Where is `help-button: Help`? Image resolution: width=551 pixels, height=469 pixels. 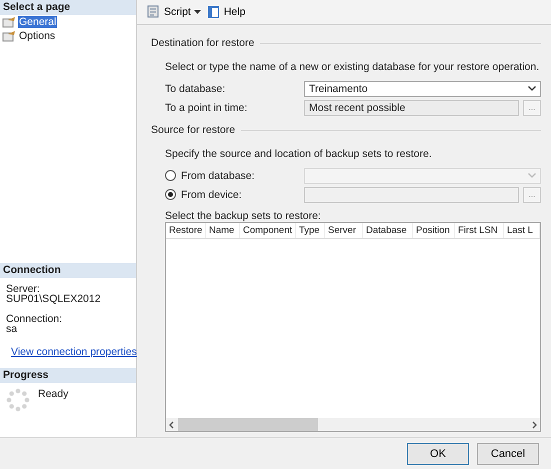
help-button: Help is located at coordinates (226, 12).